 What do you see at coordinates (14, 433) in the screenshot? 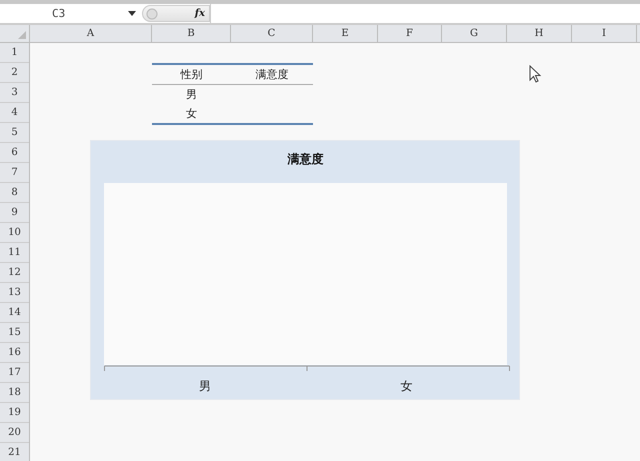
I see `row-header: 20` at bounding box center [14, 433].